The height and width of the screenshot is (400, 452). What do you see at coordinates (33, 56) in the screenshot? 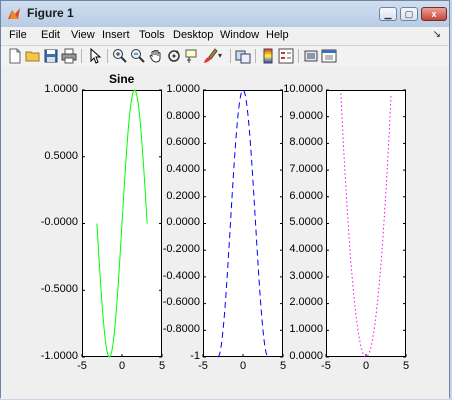
I see `open-file-icon` at bounding box center [33, 56].